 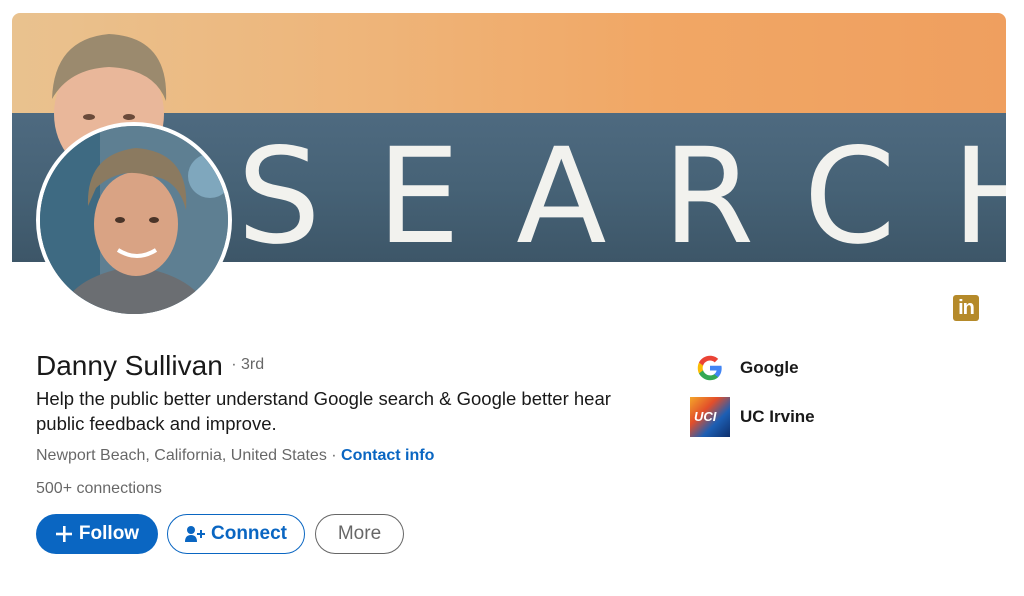 I want to click on google-logo-icon, so click(x=710, y=368).